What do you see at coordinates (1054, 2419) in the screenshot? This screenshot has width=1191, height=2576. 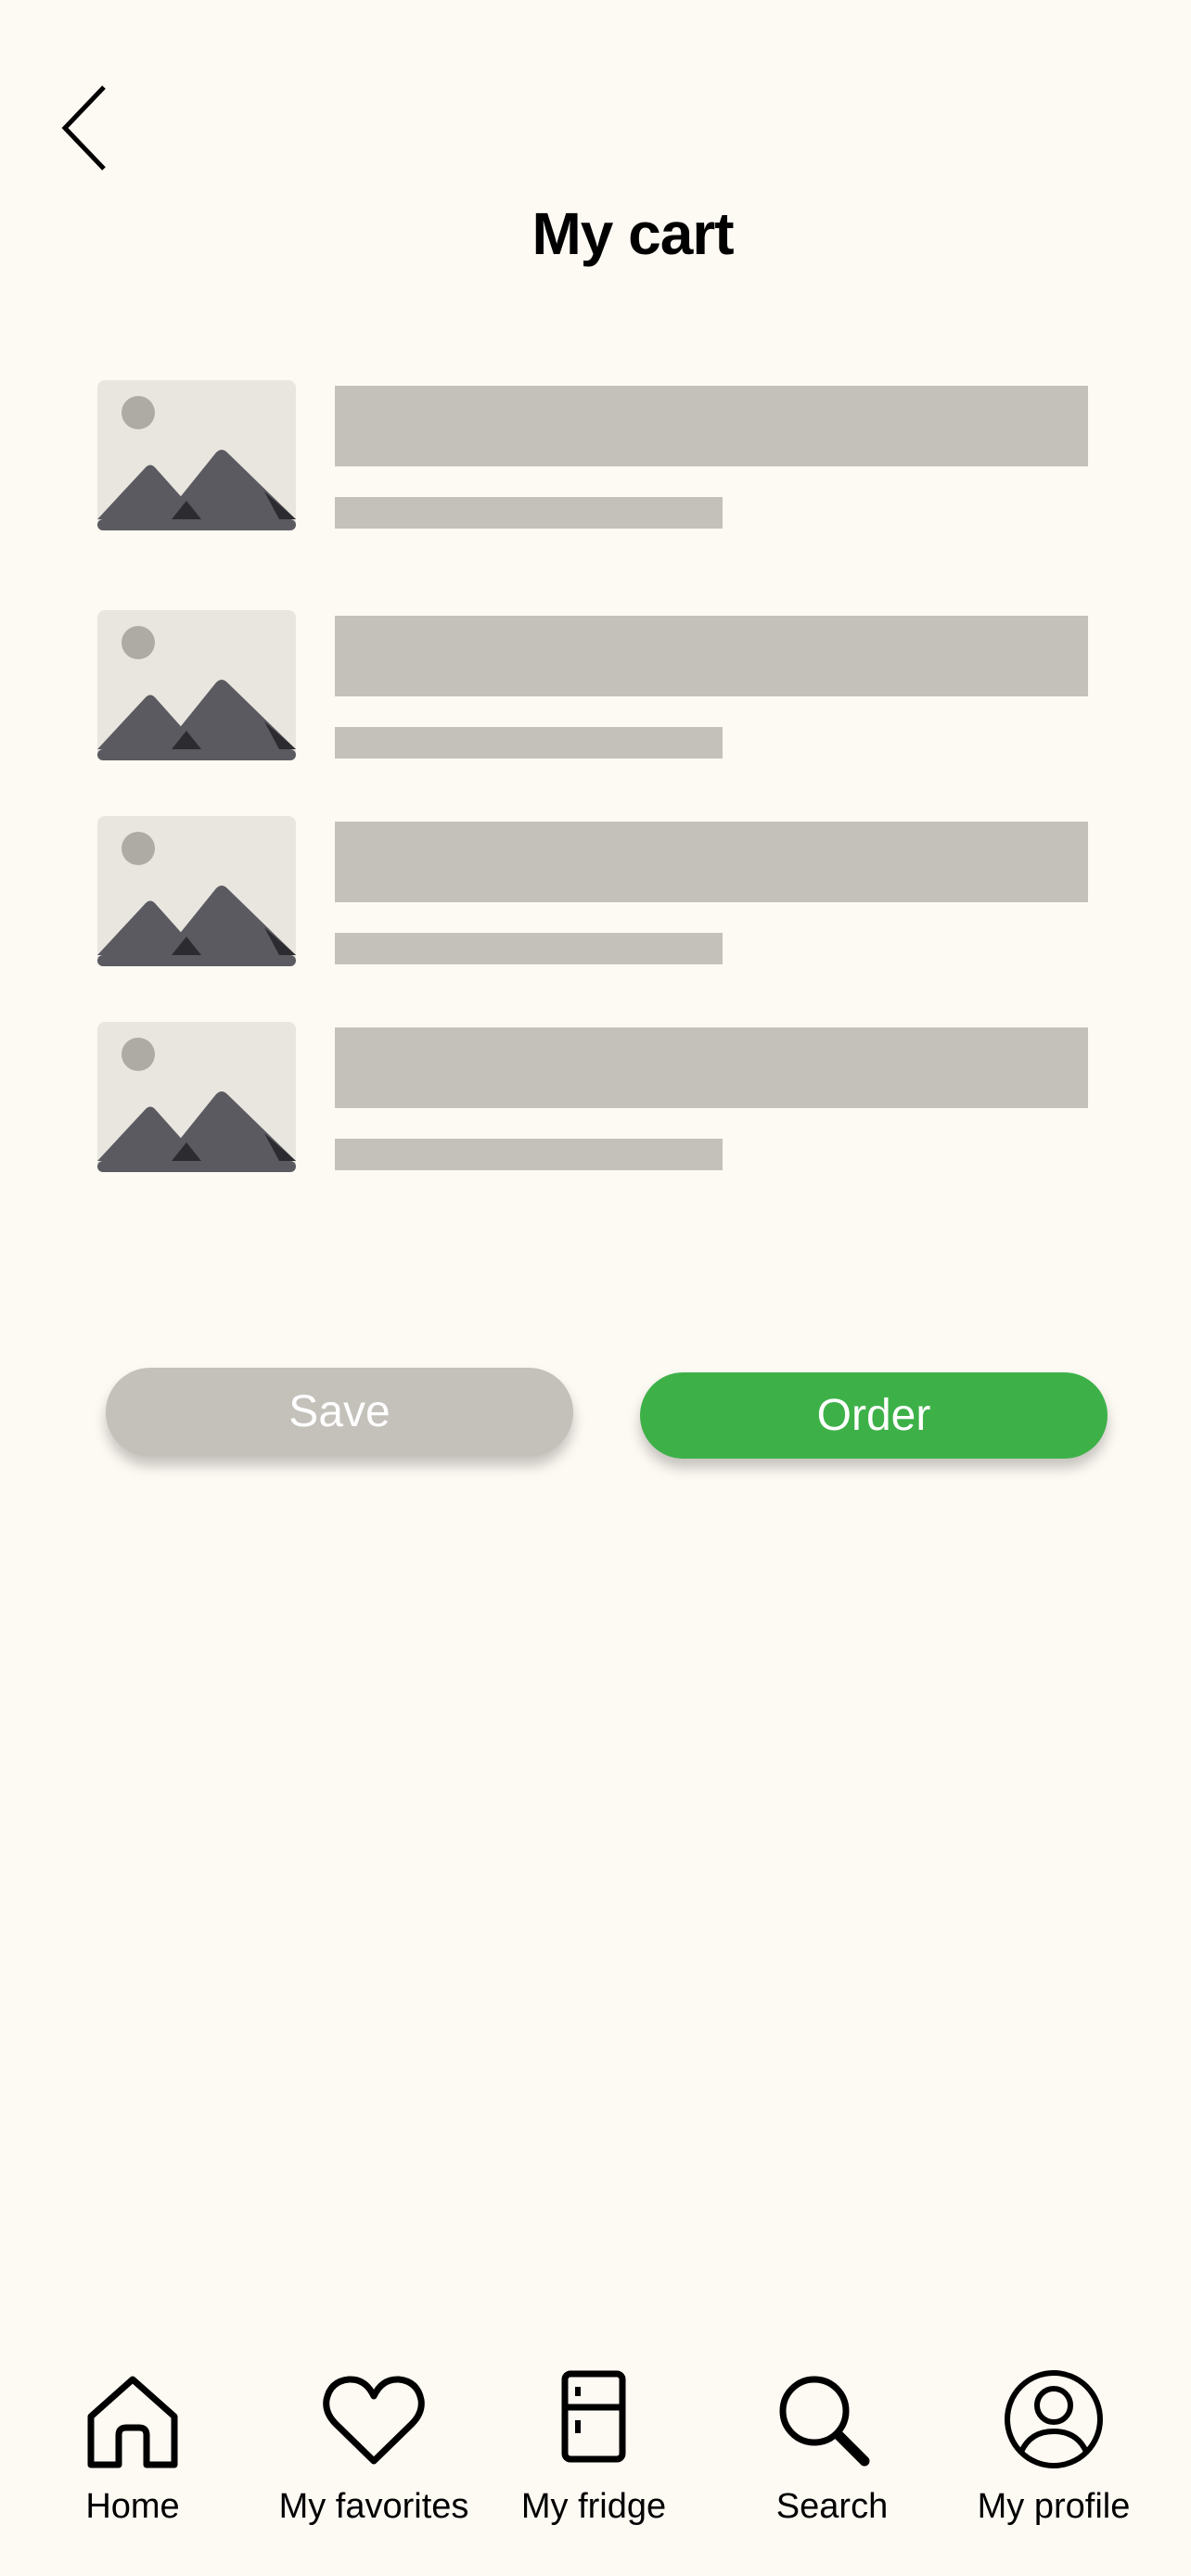 I see `user-icon` at bounding box center [1054, 2419].